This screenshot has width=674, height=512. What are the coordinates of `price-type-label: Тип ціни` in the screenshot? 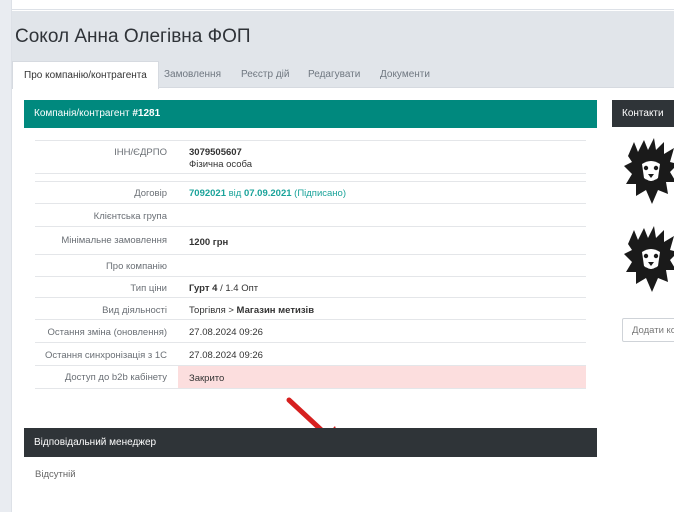 It's located at (148, 288).